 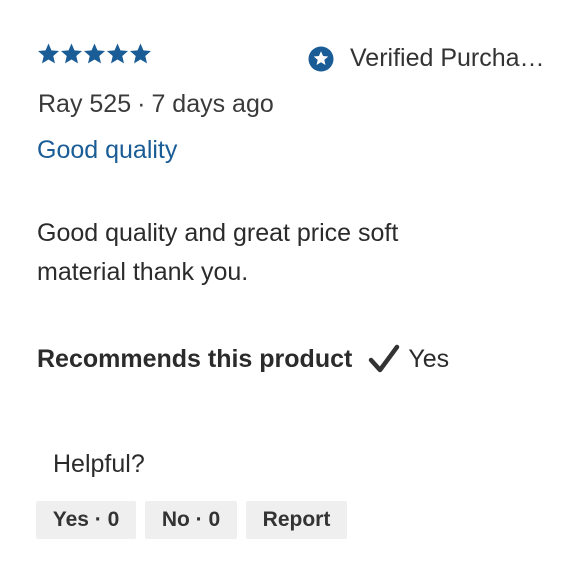 I want to click on report-button: Report, so click(x=296, y=520).